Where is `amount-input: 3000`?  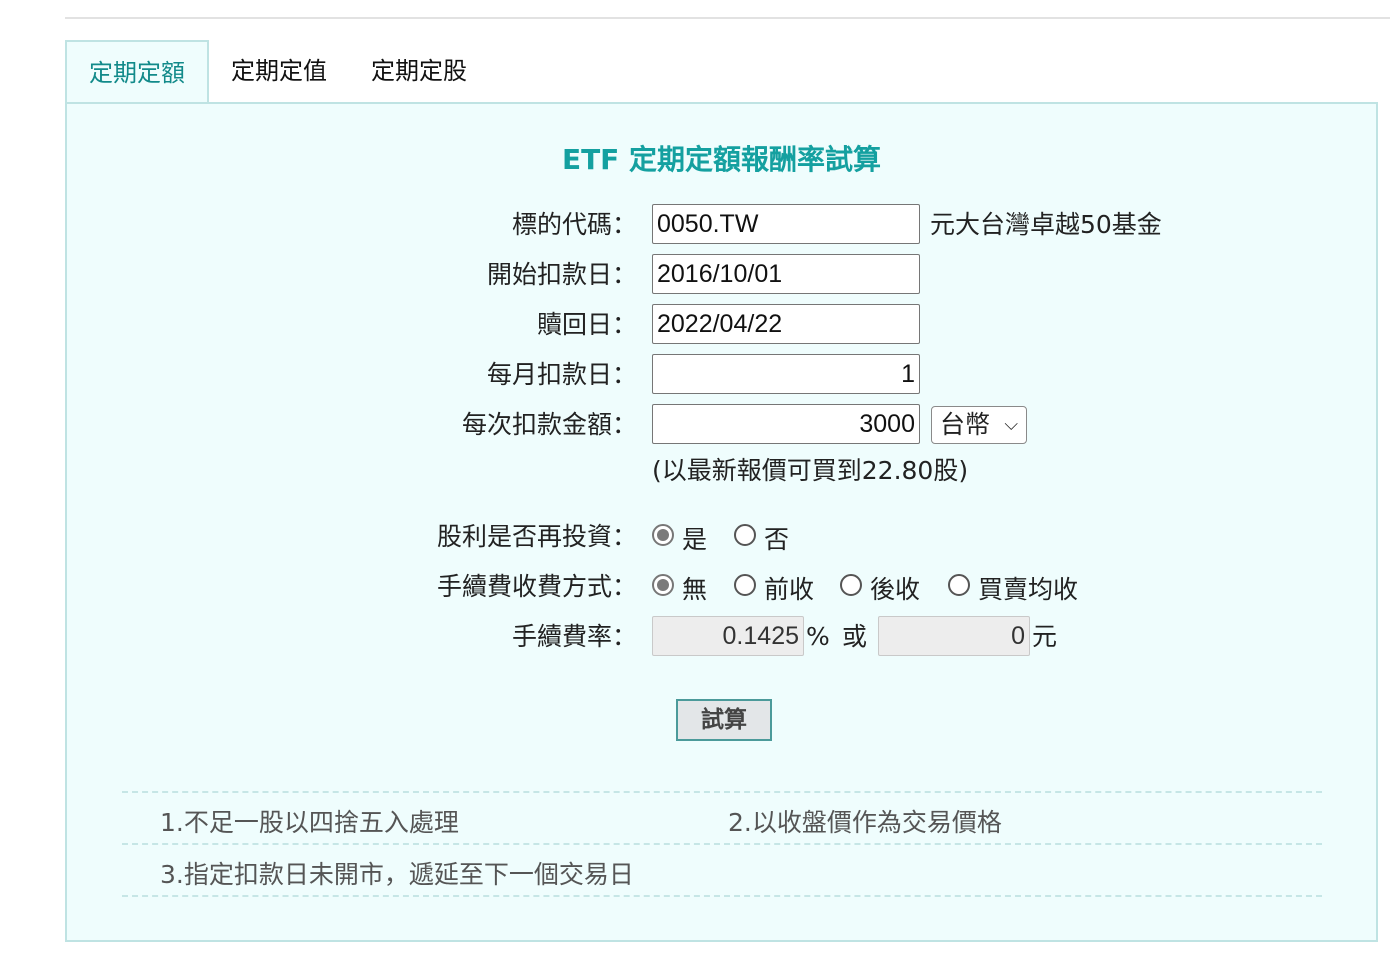
amount-input: 3000 is located at coordinates (786, 424).